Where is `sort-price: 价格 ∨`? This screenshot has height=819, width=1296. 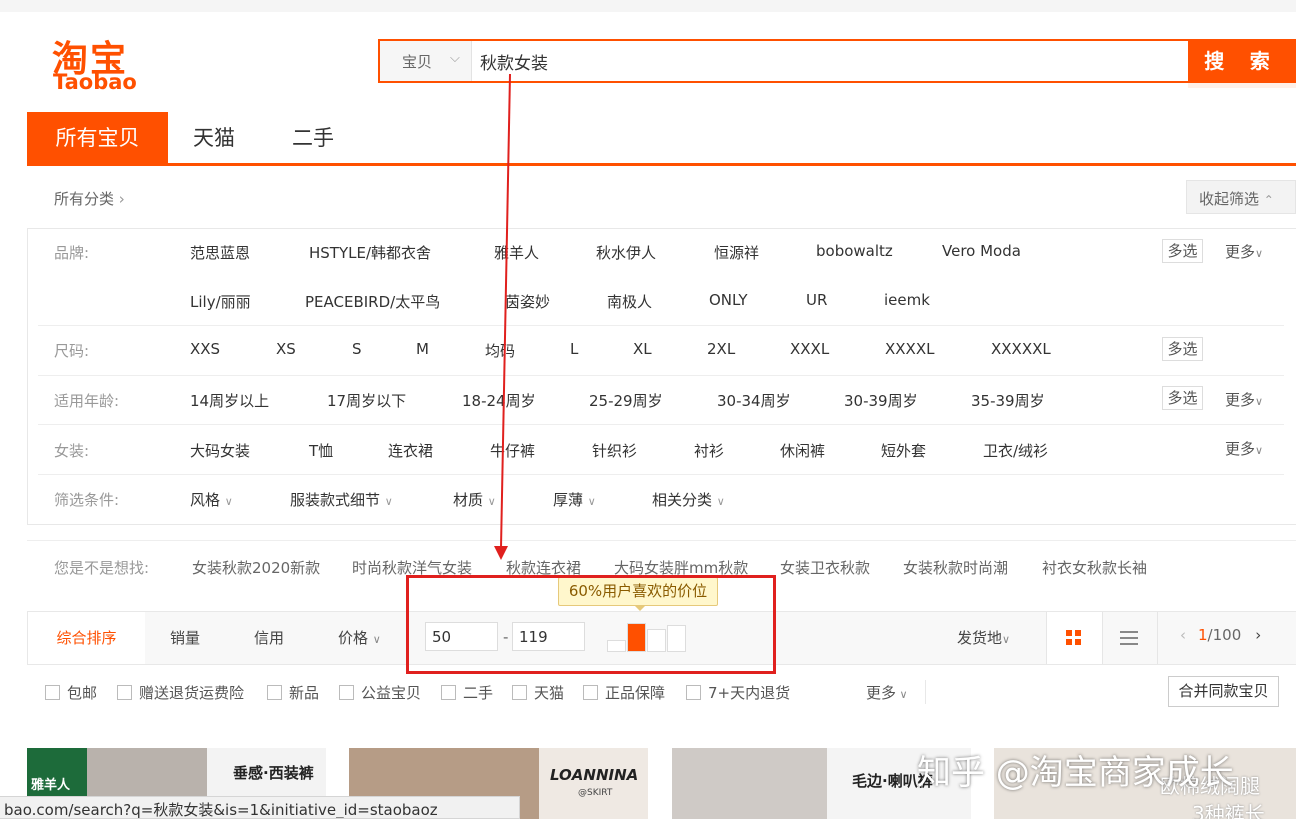 sort-price: 价格 ∨ is located at coordinates (359, 639).